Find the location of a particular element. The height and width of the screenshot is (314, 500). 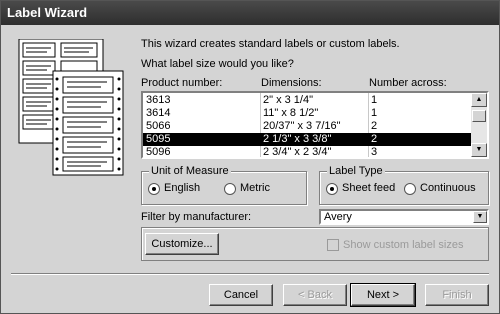

product-number: 5095 is located at coordinates (158, 139).